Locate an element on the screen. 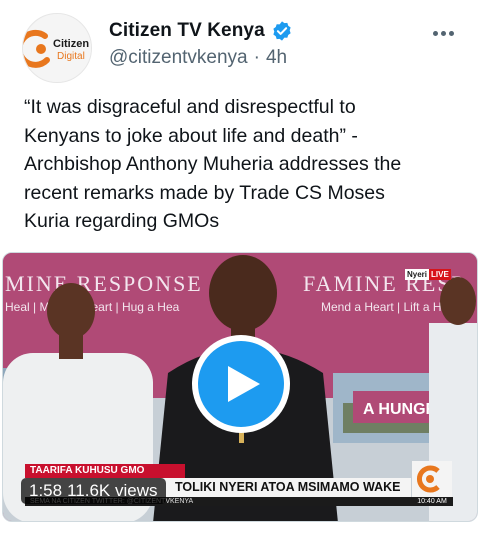  author-display-name: Citizen TV Kenya is located at coordinates (187, 31).